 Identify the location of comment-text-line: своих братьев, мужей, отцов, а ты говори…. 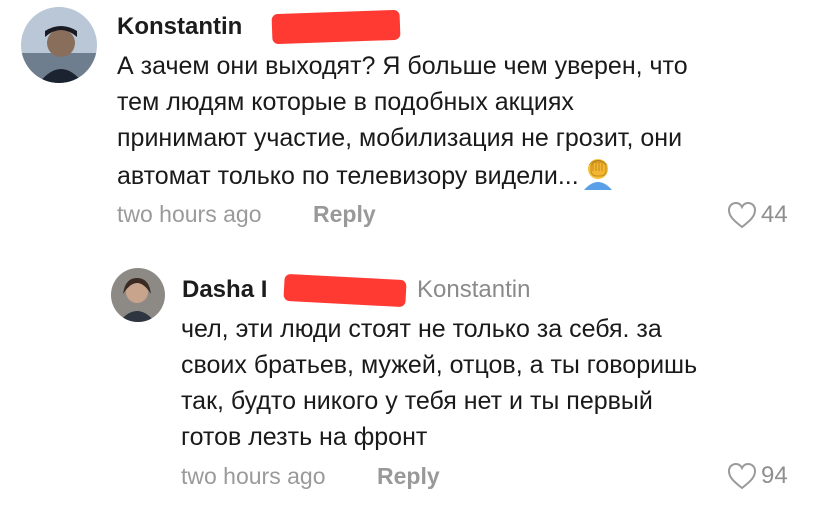
(439, 365).